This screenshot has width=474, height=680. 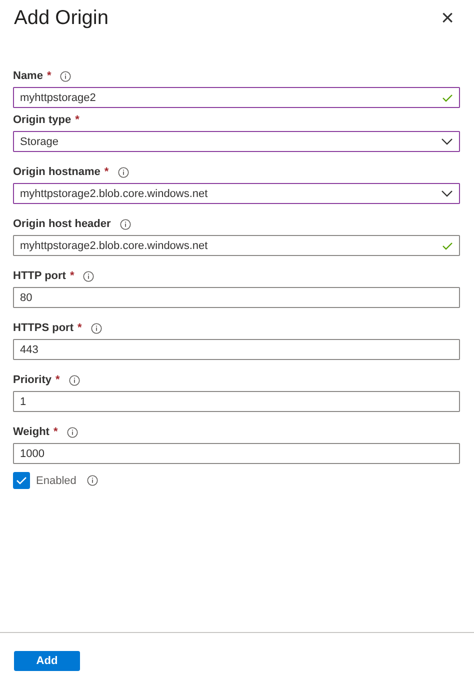 What do you see at coordinates (236, 349) in the screenshot?
I see `input-field: 443` at bounding box center [236, 349].